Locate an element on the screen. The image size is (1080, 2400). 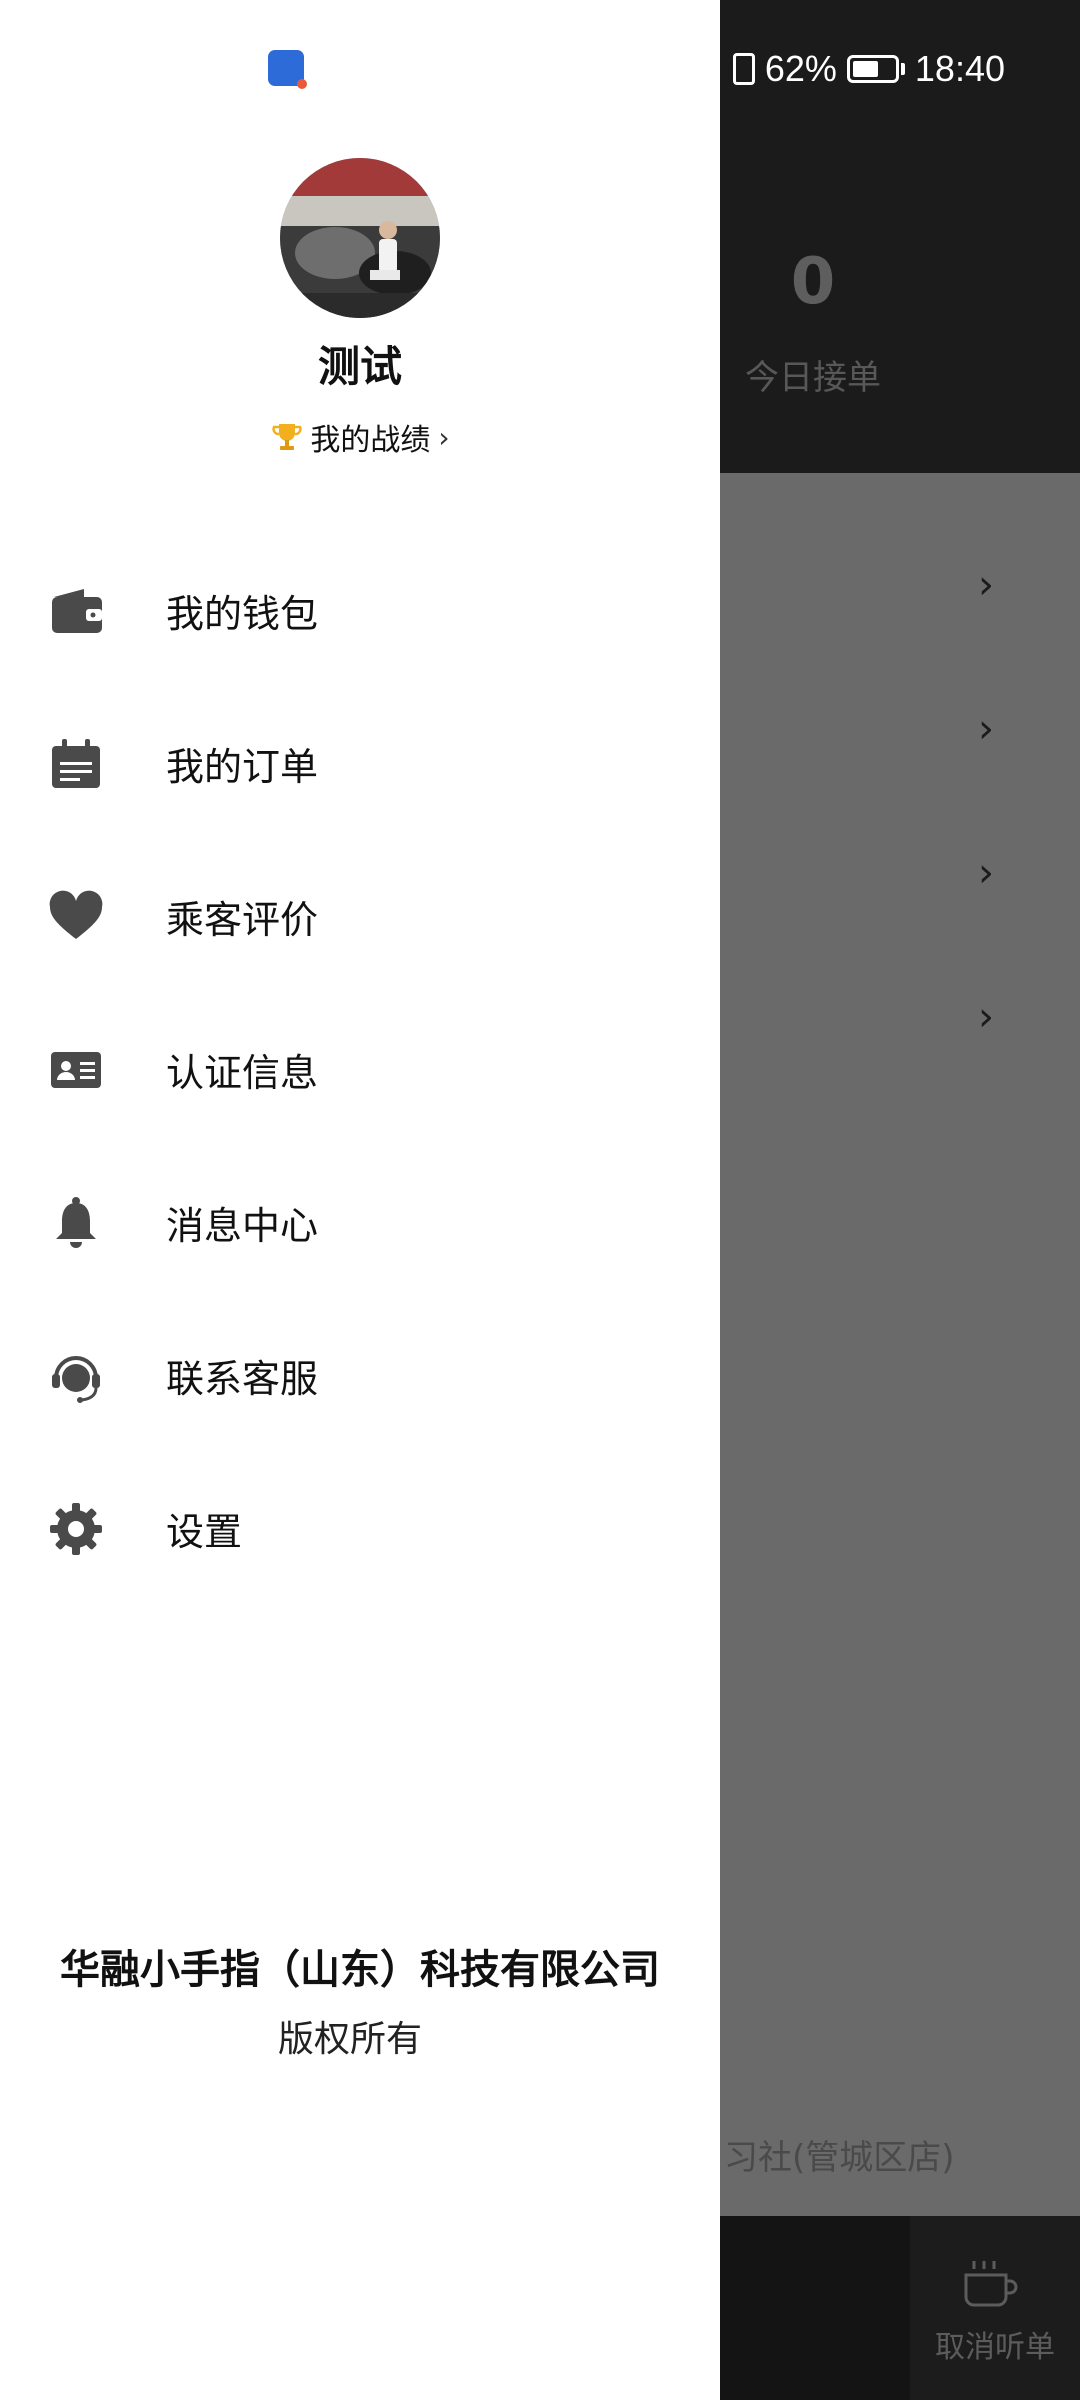
heart-icon is located at coordinates (76, 917).